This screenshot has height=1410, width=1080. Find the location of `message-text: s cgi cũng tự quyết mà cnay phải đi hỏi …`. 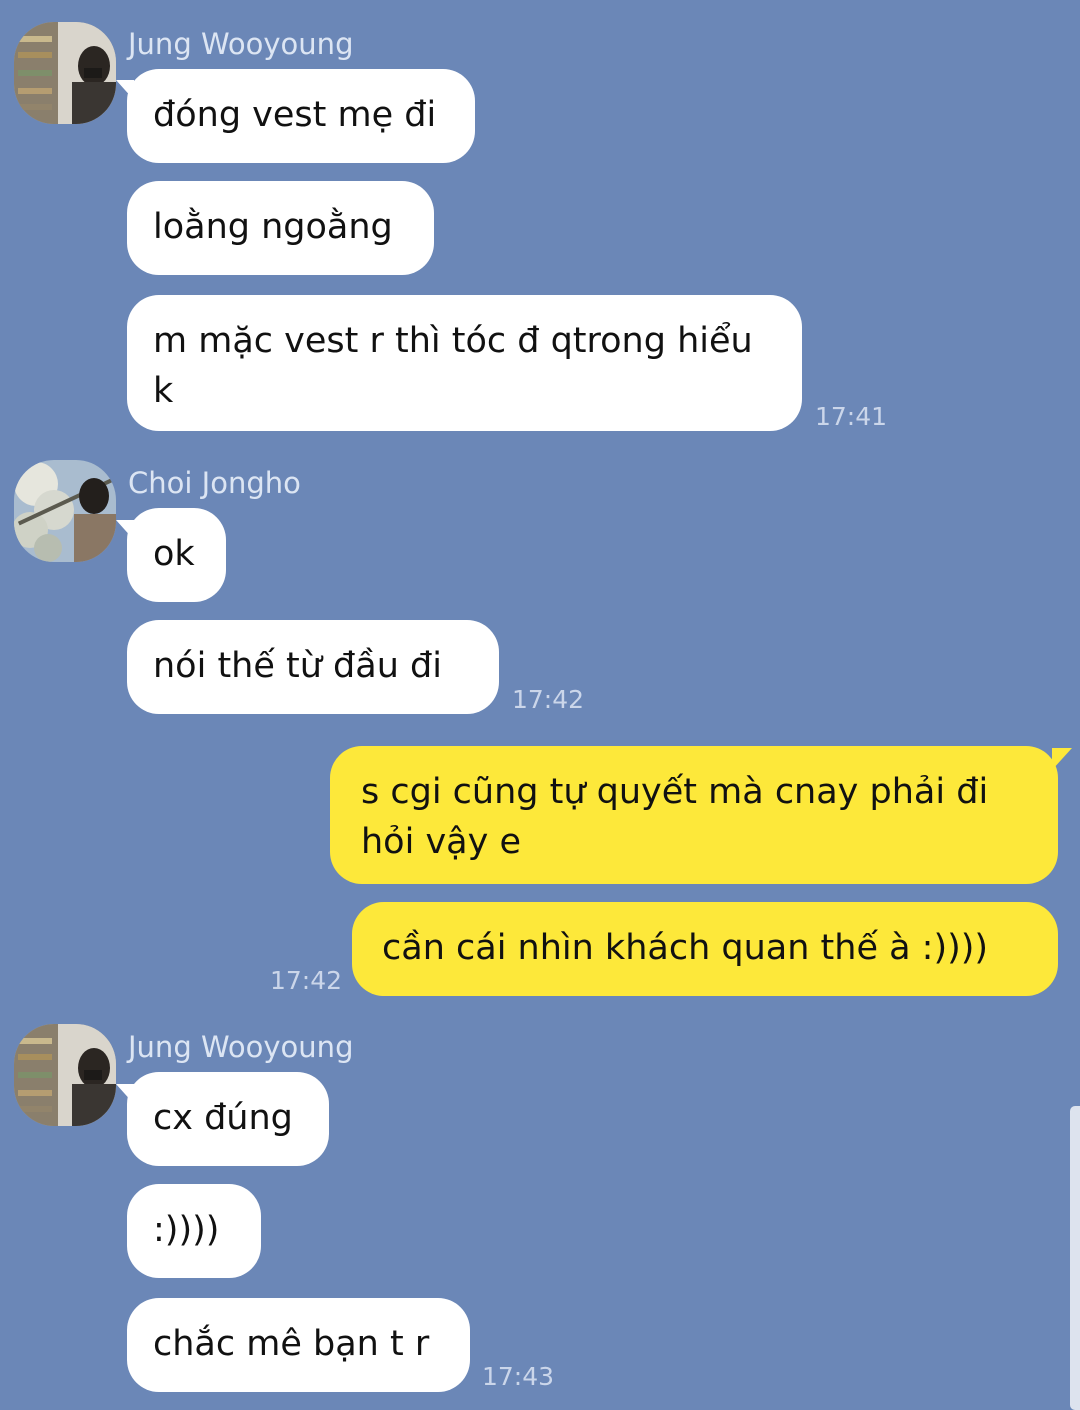

message-text: s cgi cũng tự quyết mà cnay phải đi hỏi … is located at coordinates (675, 817).